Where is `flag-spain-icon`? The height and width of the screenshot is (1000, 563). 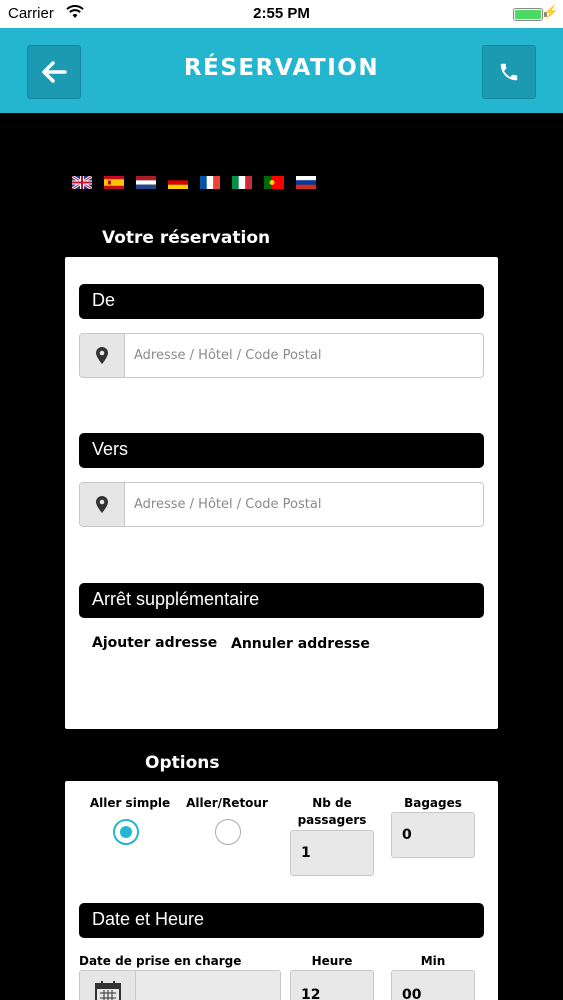 flag-spain-icon is located at coordinates (114, 182).